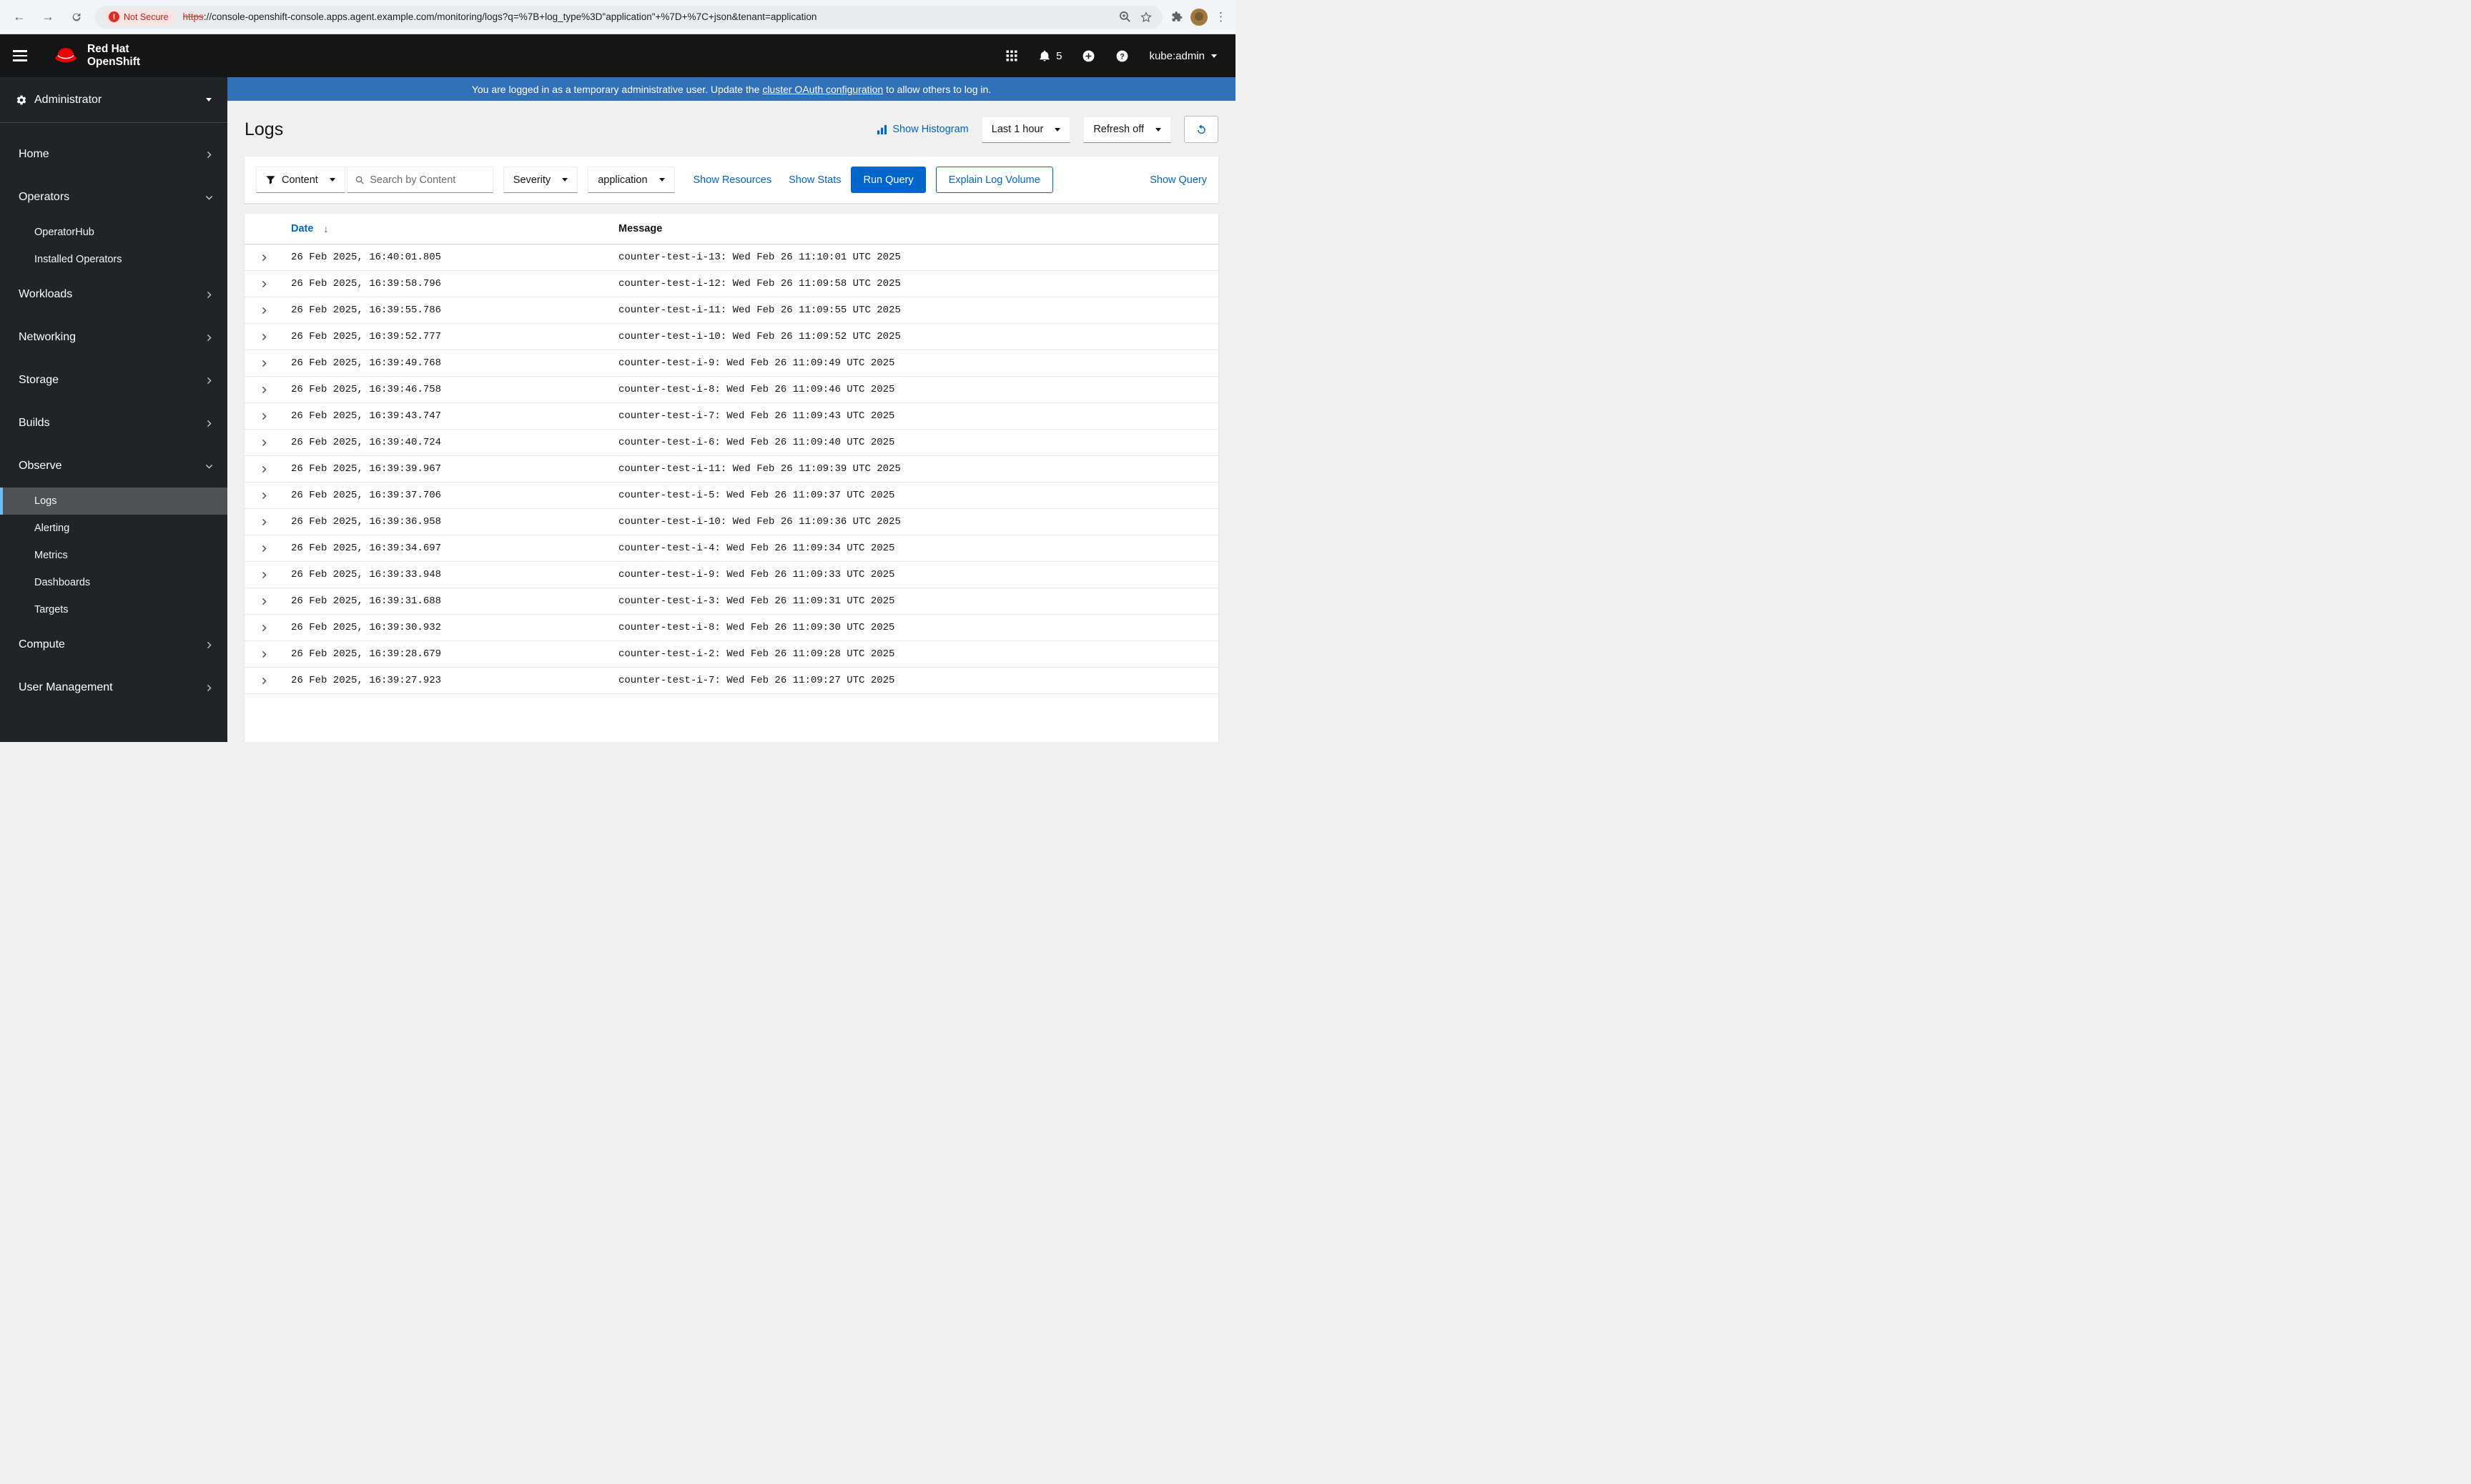  What do you see at coordinates (113, 232) in the screenshot?
I see `sidebar-item-operatorhub: OperatorHub` at bounding box center [113, 232].